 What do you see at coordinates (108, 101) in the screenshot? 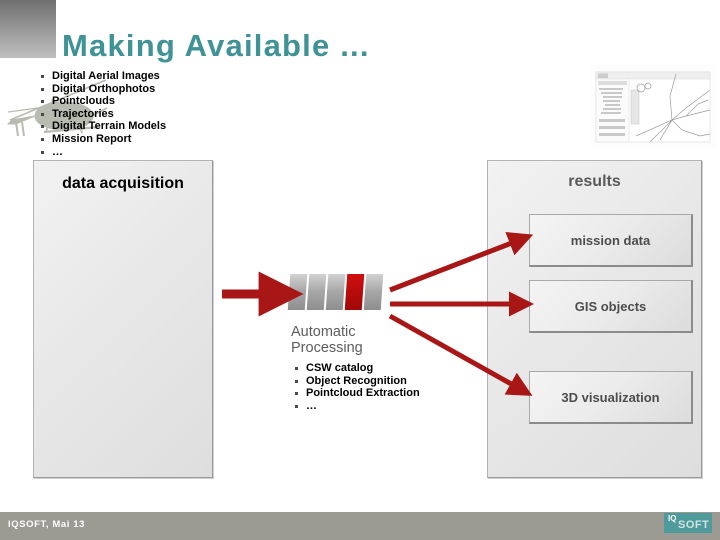
I see `list-item: Pointclouds` at bounding box center [108, 101].